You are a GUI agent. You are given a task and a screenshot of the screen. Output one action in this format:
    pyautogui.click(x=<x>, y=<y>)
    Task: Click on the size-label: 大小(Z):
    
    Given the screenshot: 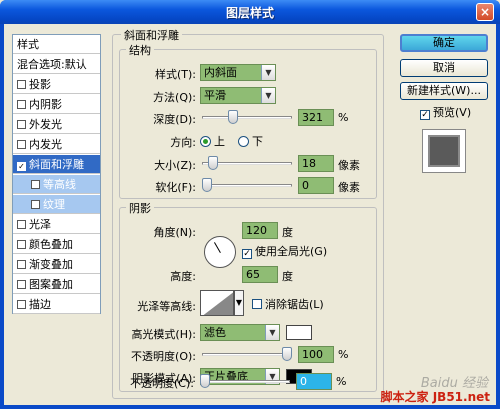 What is the action you would take?
    pyautogui.click(x=175, y=165)
    